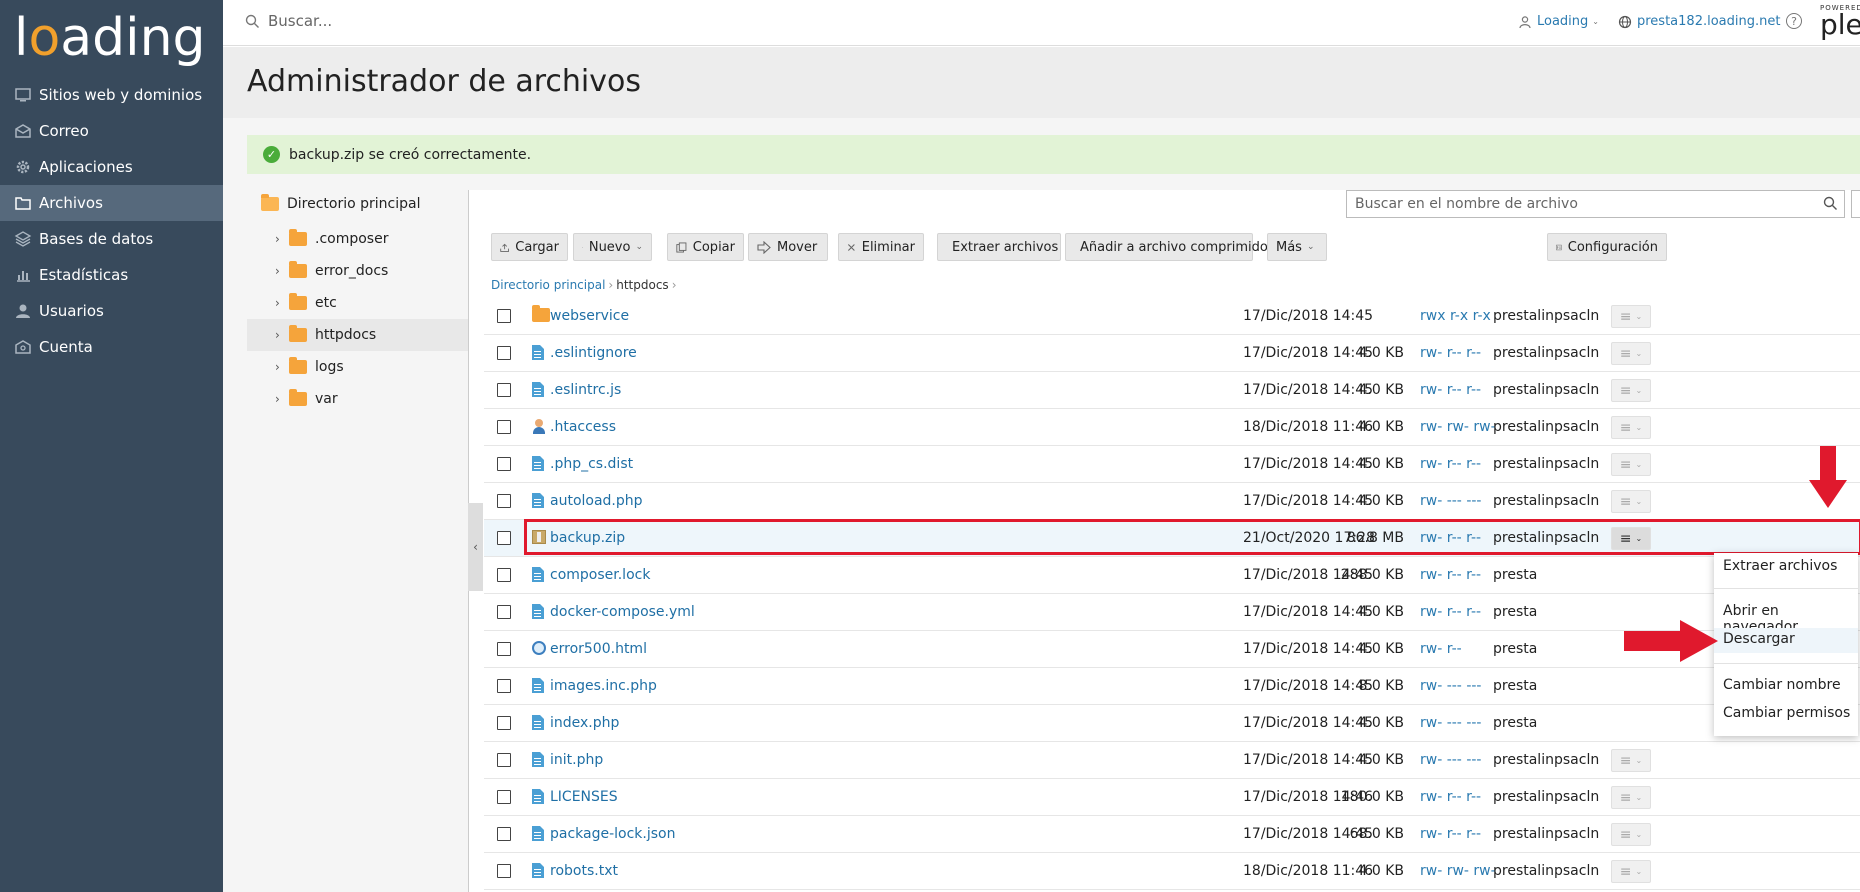 The width and height of the screenshot is (1860, 892). I want to click on file-name-link: .htaccess, so click(583, 427).